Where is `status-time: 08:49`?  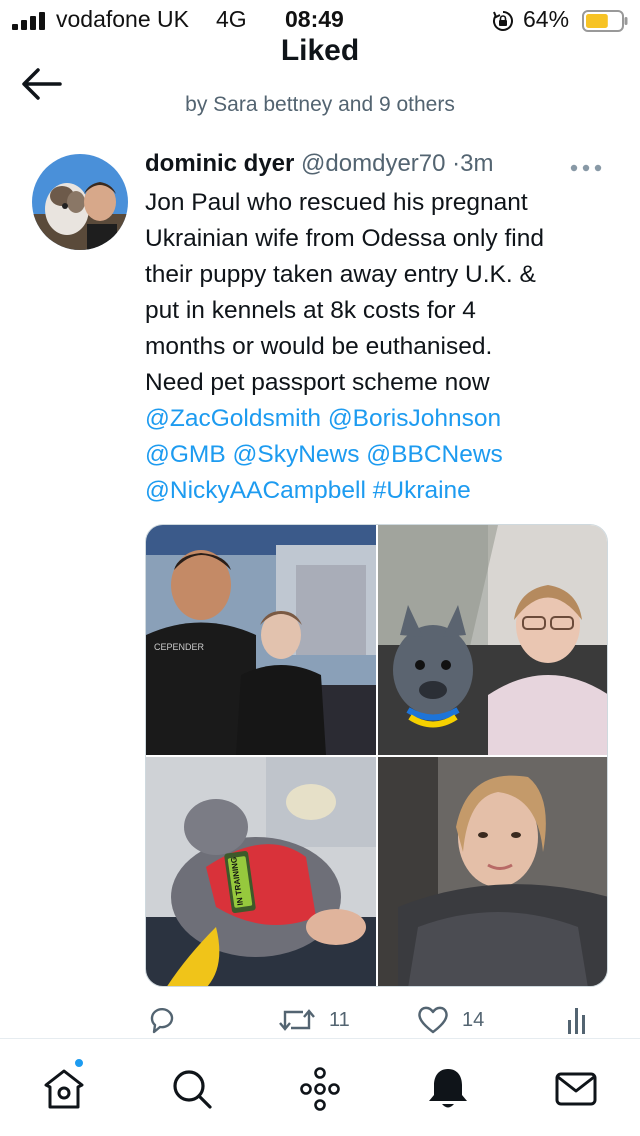
status-time: 08:49 is located at coordinates (314, 19).